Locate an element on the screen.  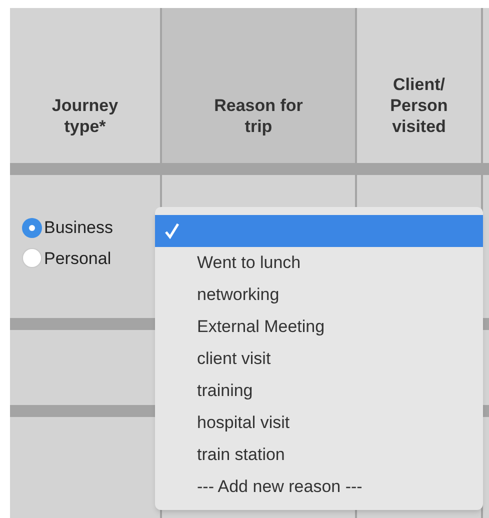
menu-item: client visit is located at coordinates (319, 359).